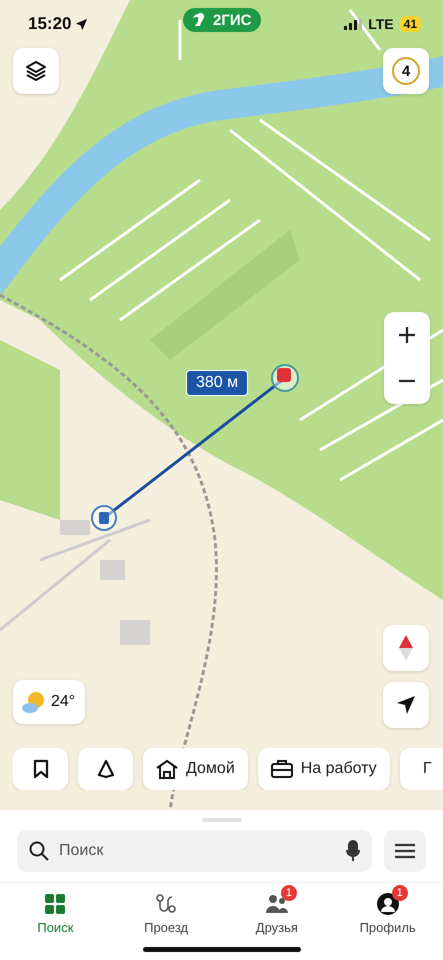 Image resolution: width=443 pixels, height=960 pixels. Describe the element at coordinates (55, 904) in the screenshot. I see `grid-icon` at that location.